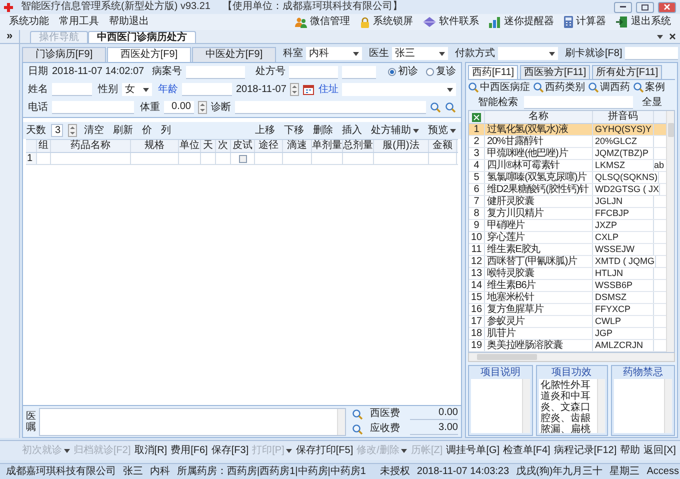 Image resolution: width=680 pixels, height=479 pixels. I want to click on menu-item: 常用工具, so click(79, 22).